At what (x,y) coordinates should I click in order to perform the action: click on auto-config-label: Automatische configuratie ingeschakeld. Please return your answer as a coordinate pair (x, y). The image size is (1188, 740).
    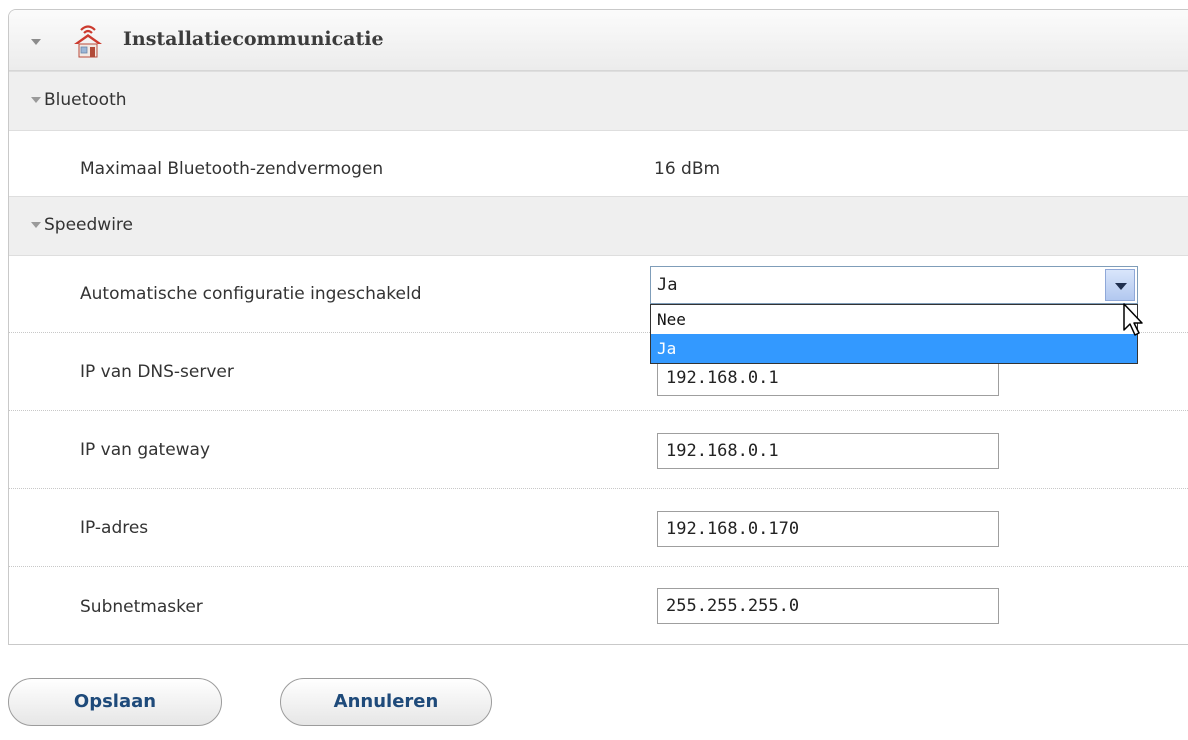
    Looking at the image, I should click on (251, 294).